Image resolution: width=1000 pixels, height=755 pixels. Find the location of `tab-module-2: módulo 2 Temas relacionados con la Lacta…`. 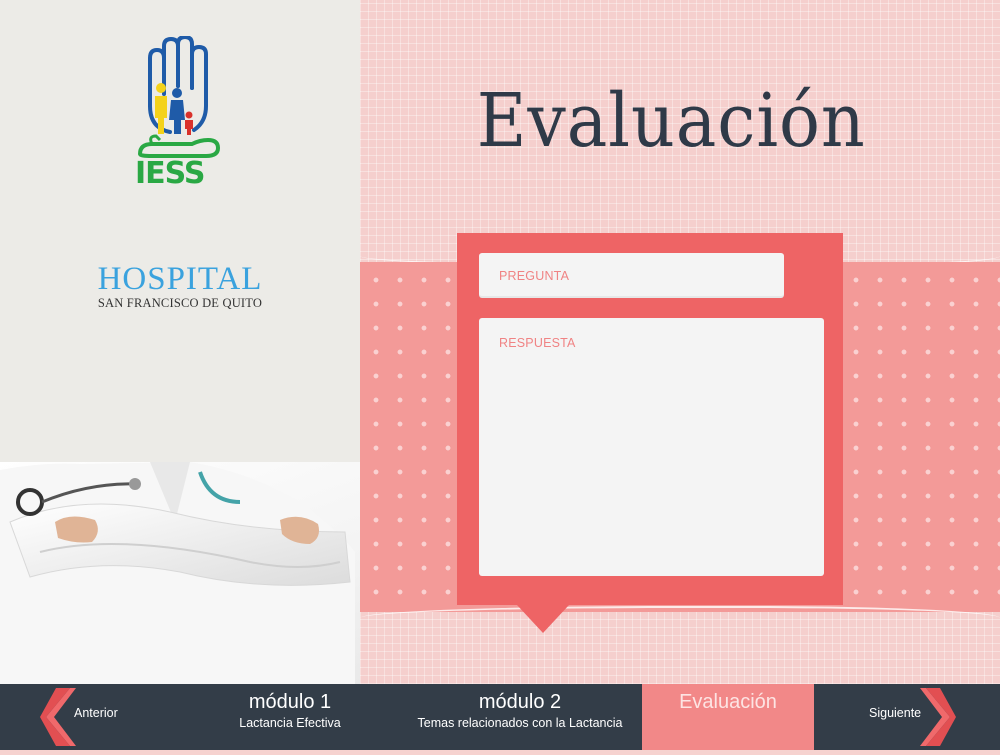

tab-module-2: módulo 2 Temas relacionados con la Lacta… is located at coordinates (520, 717).